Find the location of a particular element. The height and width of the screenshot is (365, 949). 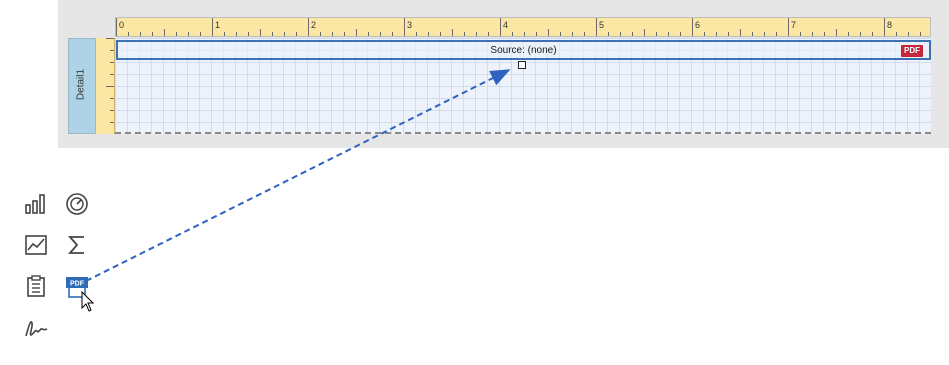

pdf-source-caption: Source: (none) is located at coordinates (523, 50).